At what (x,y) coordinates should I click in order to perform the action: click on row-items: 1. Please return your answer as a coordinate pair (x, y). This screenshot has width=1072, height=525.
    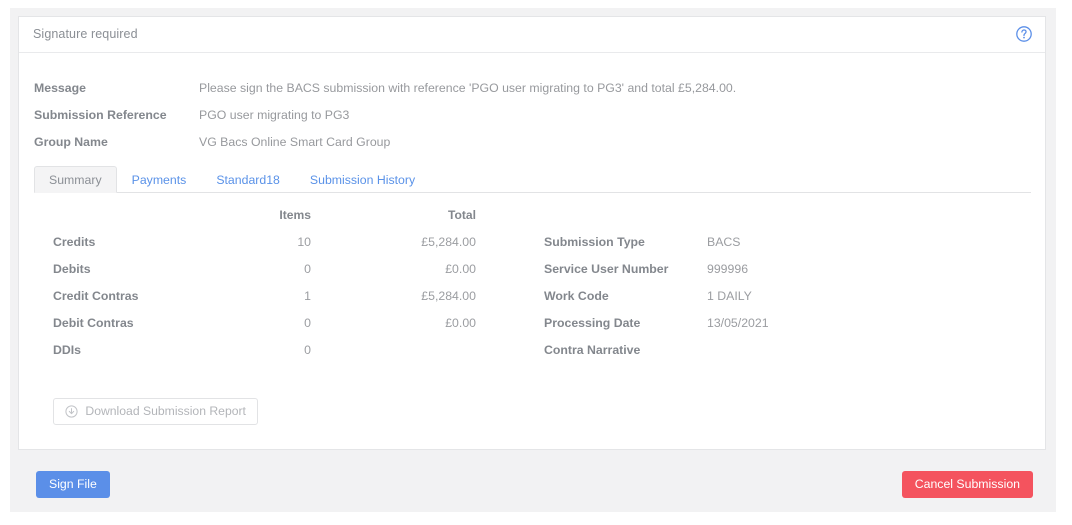
    Looking at the image, I should click on (307, 296).